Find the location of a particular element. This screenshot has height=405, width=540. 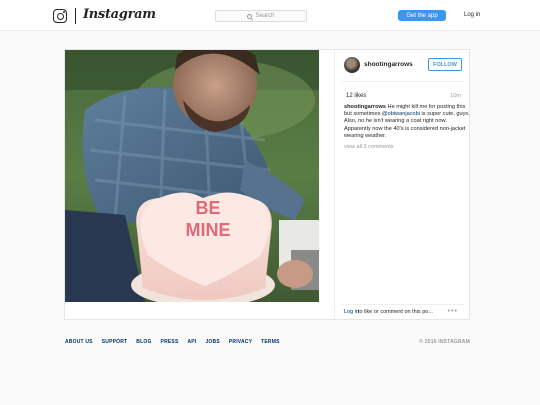

more-options-icon: ••• is located at coordinates (453, 311).